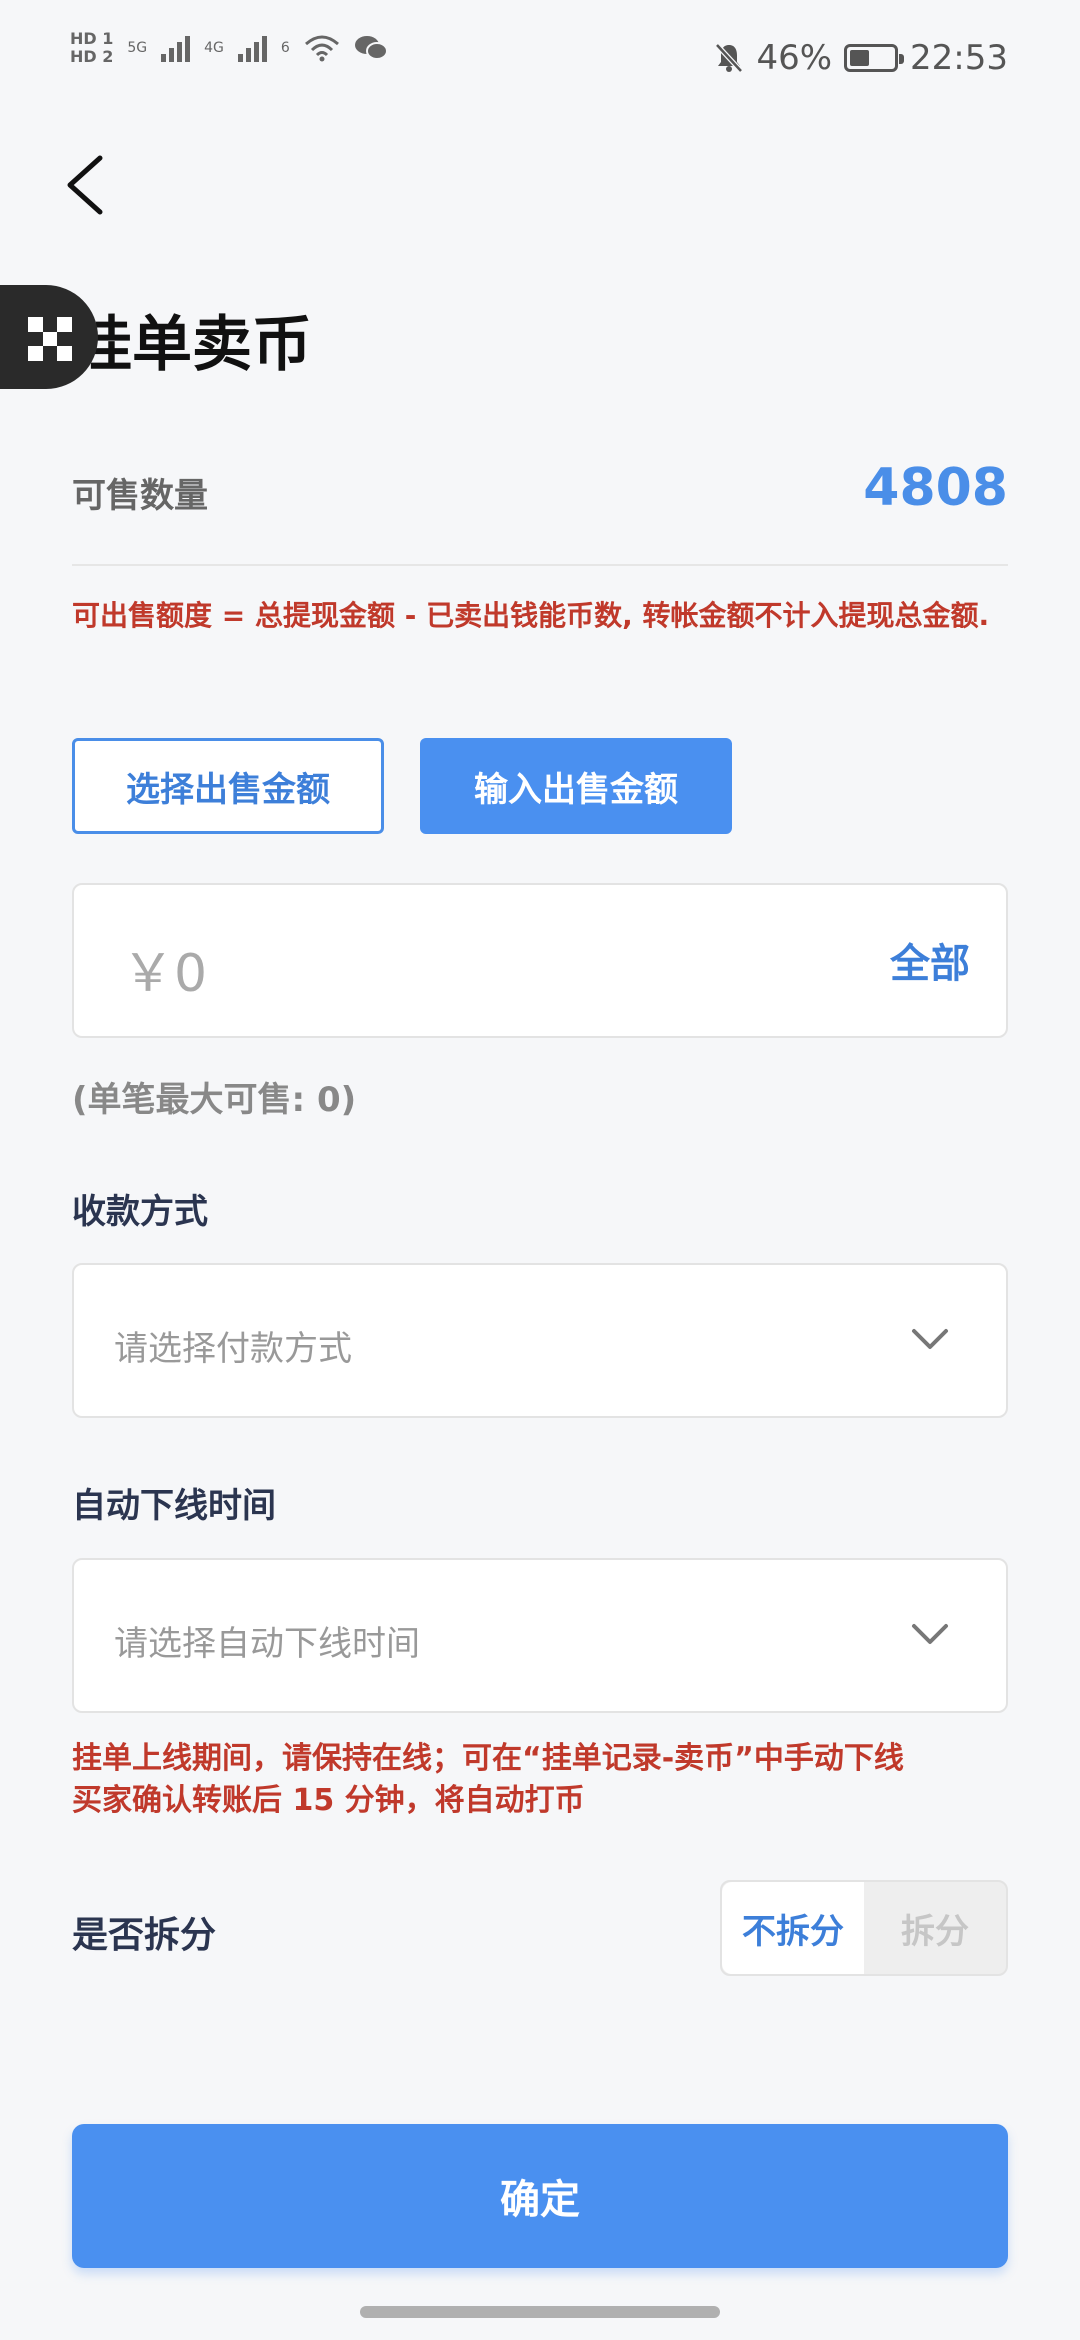 The width and height of the screenshot is (1080, 2340). Describe the element at coordinates (540, 1340) in the screenshot. I see `payment-method-select: 请选择付款方式` at that location.